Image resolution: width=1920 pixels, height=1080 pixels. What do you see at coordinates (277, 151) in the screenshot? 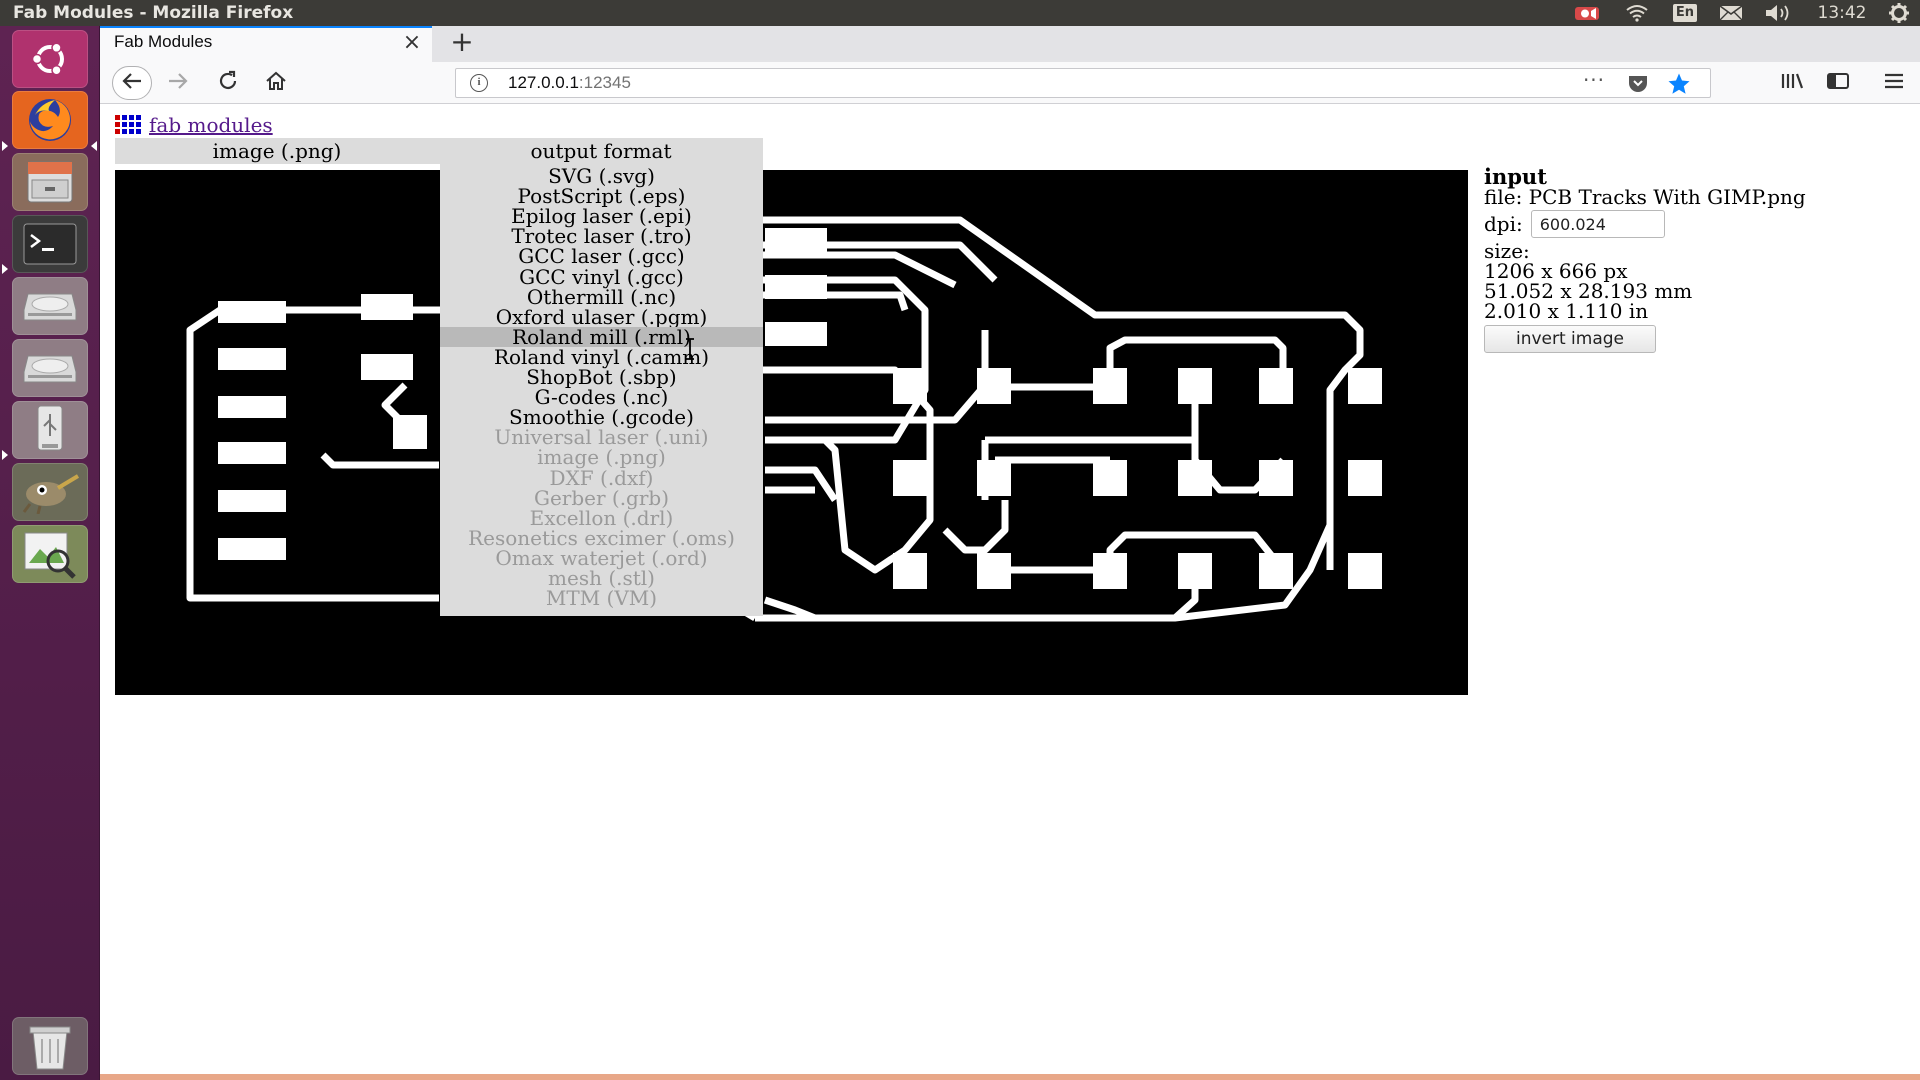
I see `input-format-select: image (.png)` at bounding box center [277, 151].